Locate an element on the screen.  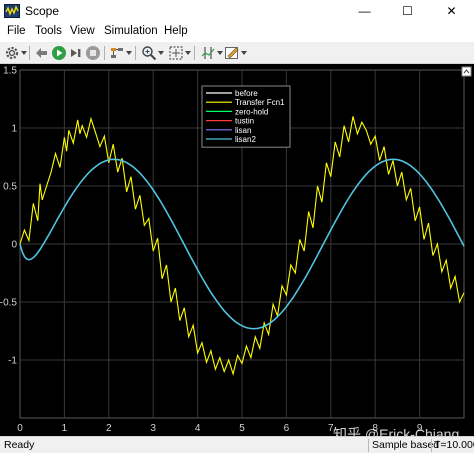
x-tick-label: 0 is located at coordinates (20, 428).